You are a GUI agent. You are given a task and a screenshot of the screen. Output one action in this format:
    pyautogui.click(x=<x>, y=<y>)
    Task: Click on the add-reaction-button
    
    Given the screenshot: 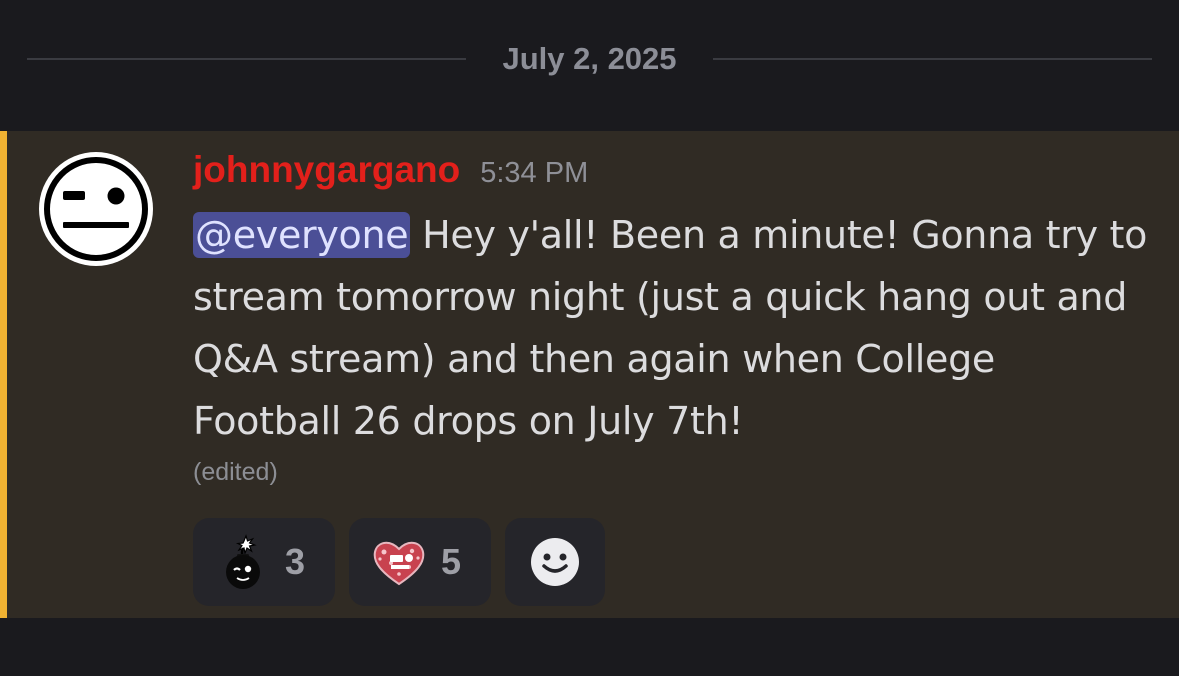 What is the action you would take?
    pyautogui.click(x=555, y=562)
    